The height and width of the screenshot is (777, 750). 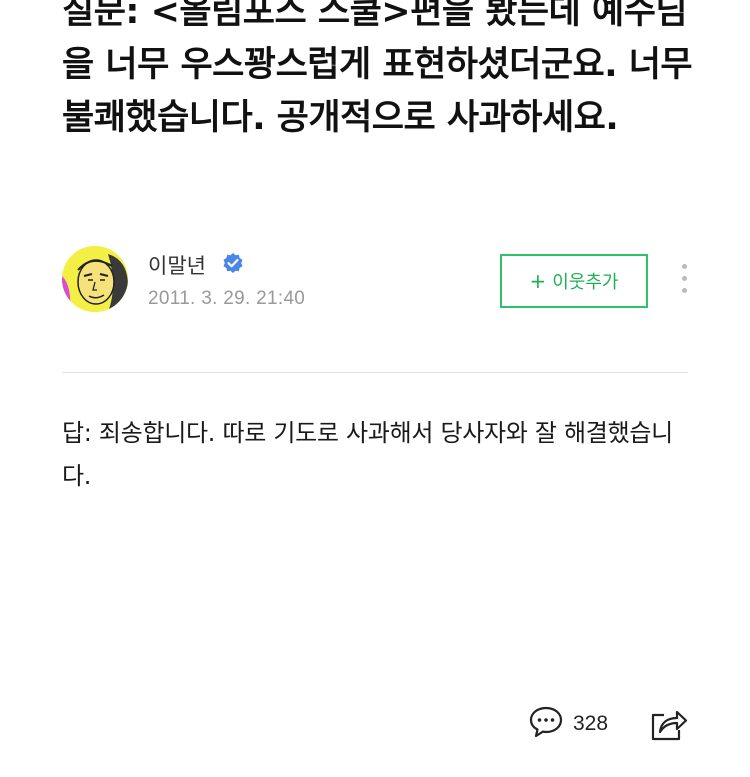 I want to click on share-arrow-icon, so click(x=669, y=724).